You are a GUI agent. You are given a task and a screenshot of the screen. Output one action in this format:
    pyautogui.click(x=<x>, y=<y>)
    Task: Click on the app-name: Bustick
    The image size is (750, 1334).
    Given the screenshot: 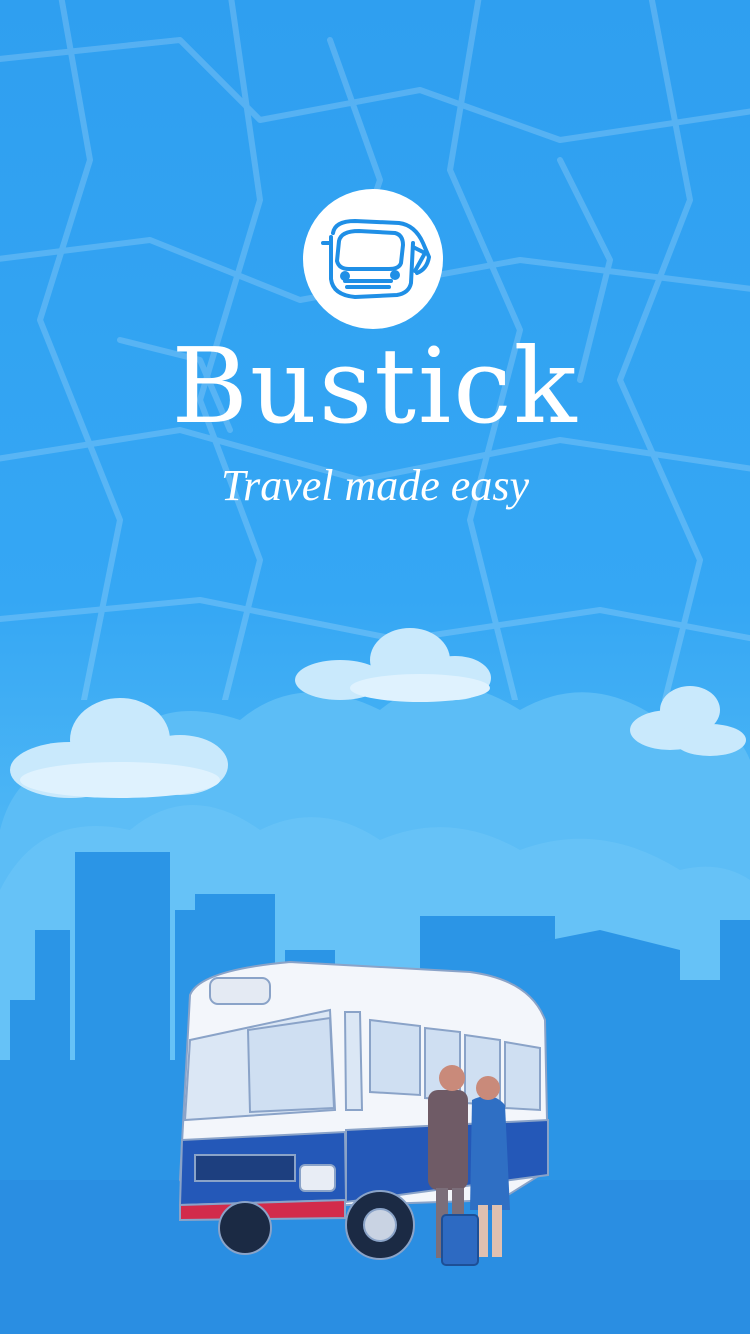 What is the action you would take?
    pyautogui.click(x=375, y=386)
    